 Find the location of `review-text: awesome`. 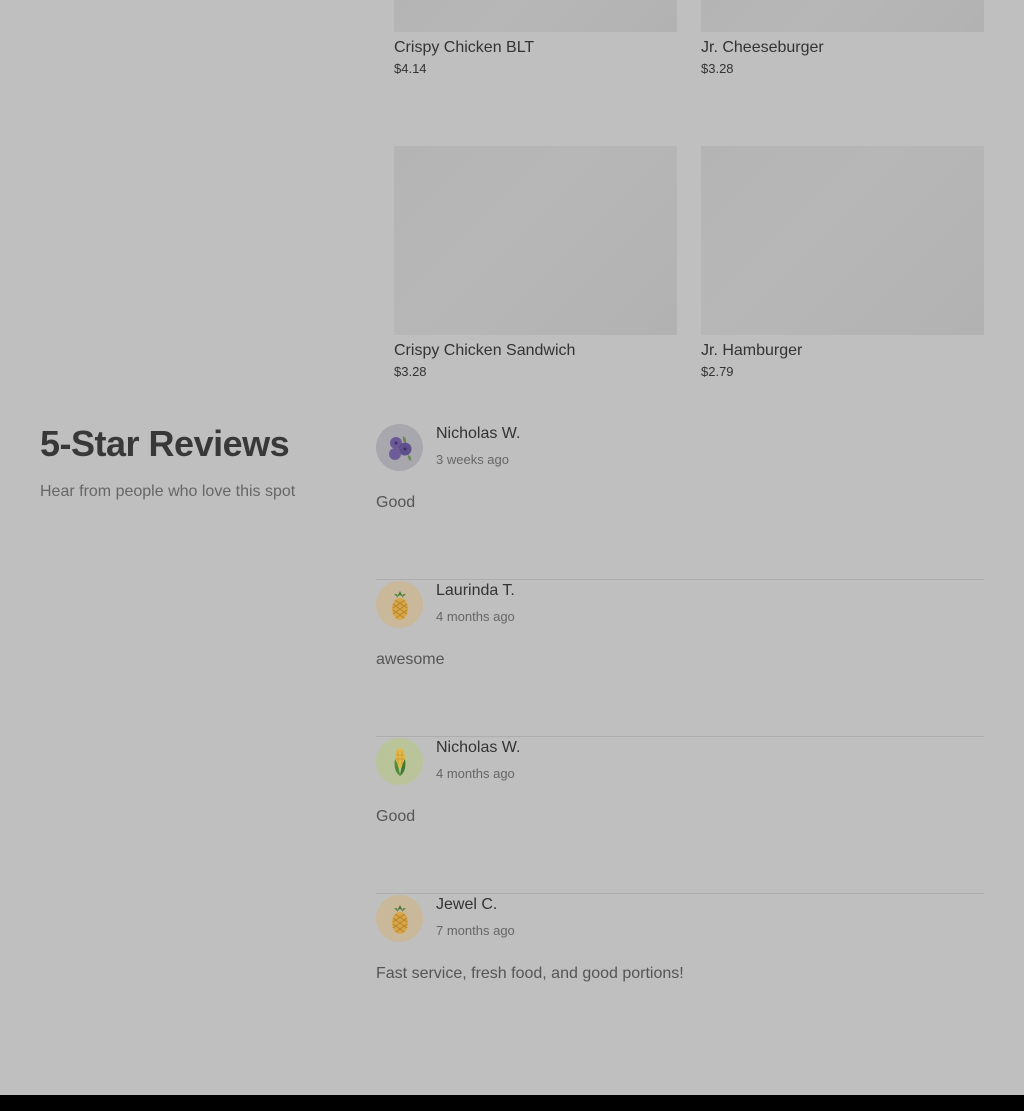

review-text: awesome is located at coordinates (410, 659).